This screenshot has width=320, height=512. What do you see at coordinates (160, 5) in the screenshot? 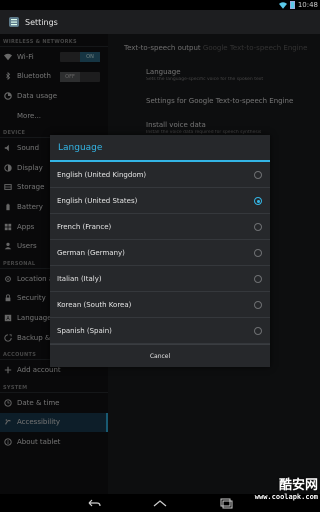
I see `status-bar: 10:48` at bounding box center [160, 5].